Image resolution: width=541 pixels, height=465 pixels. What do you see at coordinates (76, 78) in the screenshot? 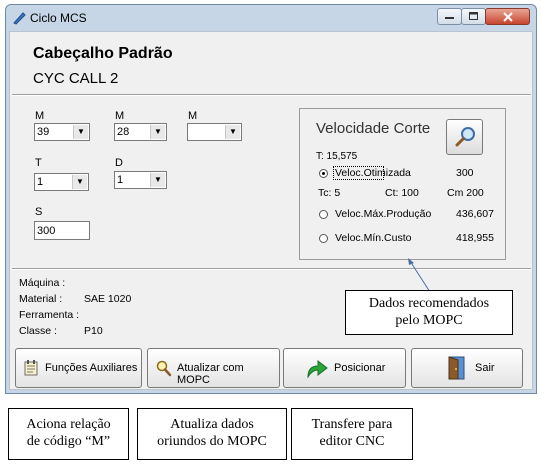
I see `header-subtitle: CYC CALL 2` at bounding box center [76, 78].